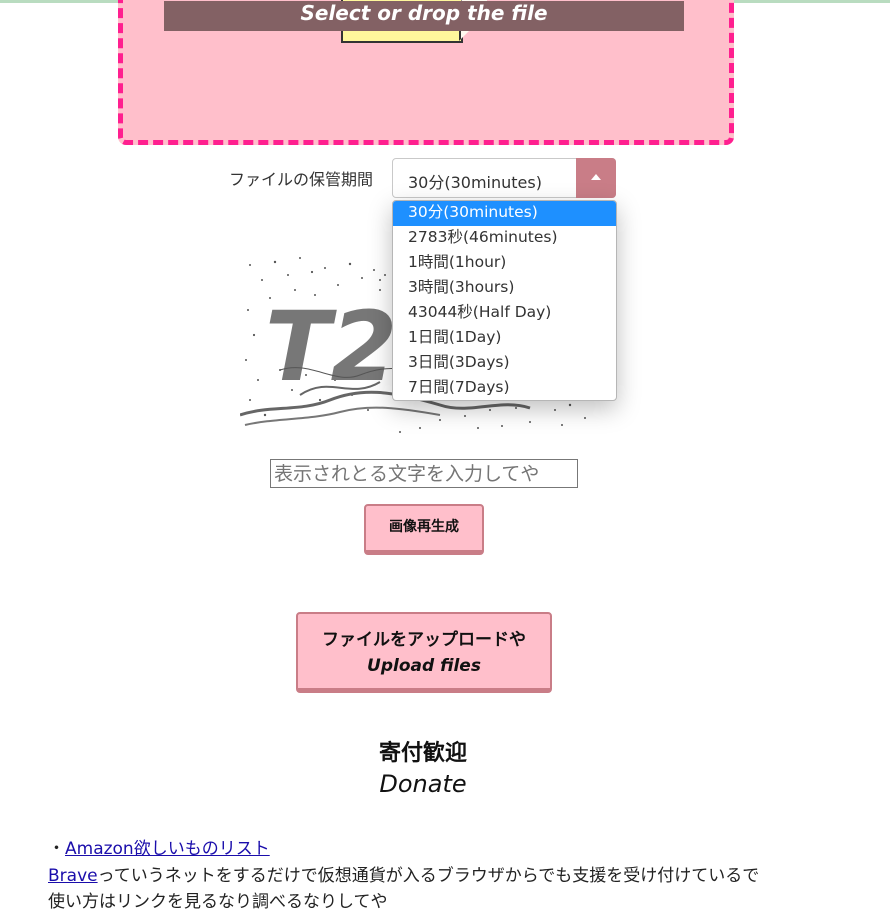  Describe the element at coordinates (73, 876) in the screenshot. I see `brave-link: Brave` at that location.